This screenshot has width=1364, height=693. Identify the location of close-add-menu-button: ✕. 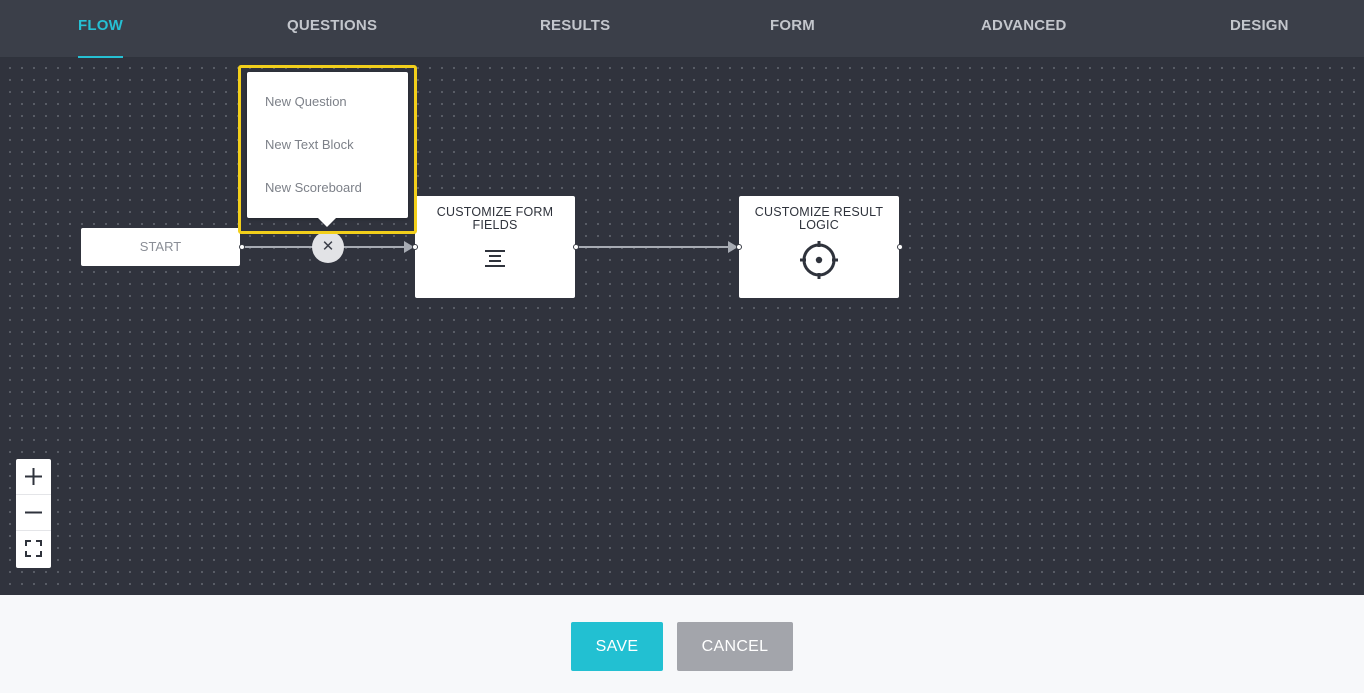
(328, 247).